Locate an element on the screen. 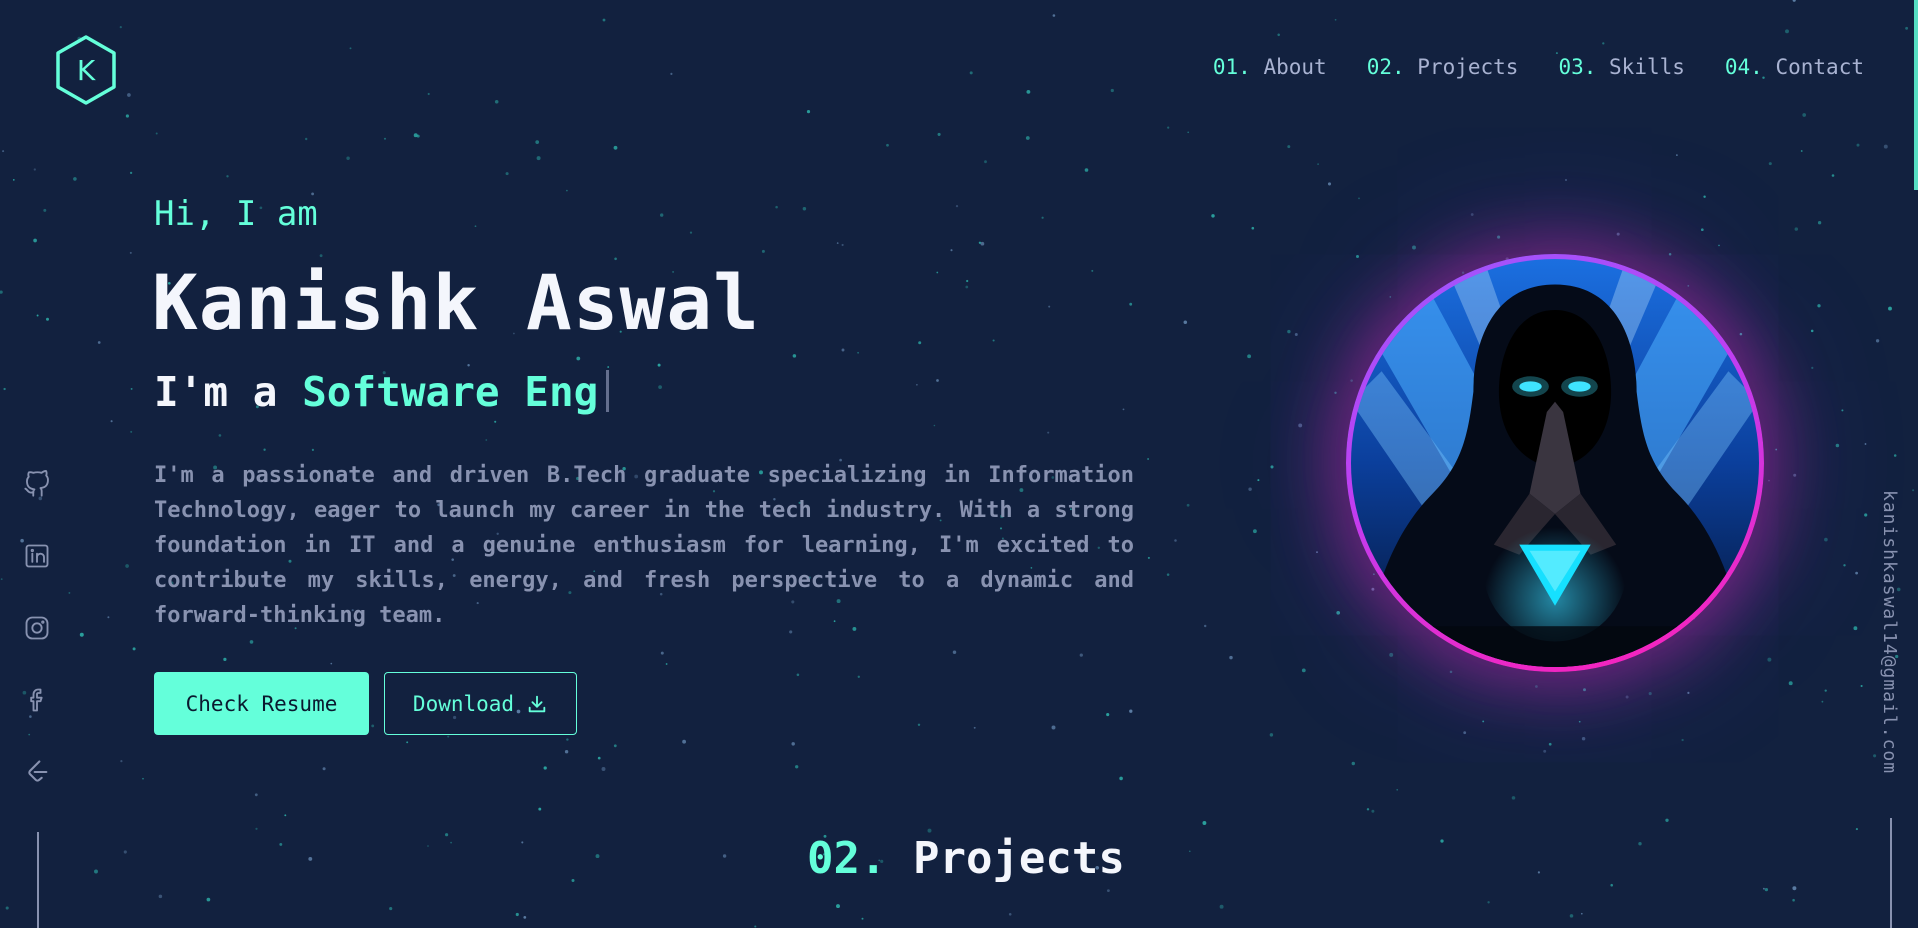  avatar-frame is located at coordinates (1555, 463).